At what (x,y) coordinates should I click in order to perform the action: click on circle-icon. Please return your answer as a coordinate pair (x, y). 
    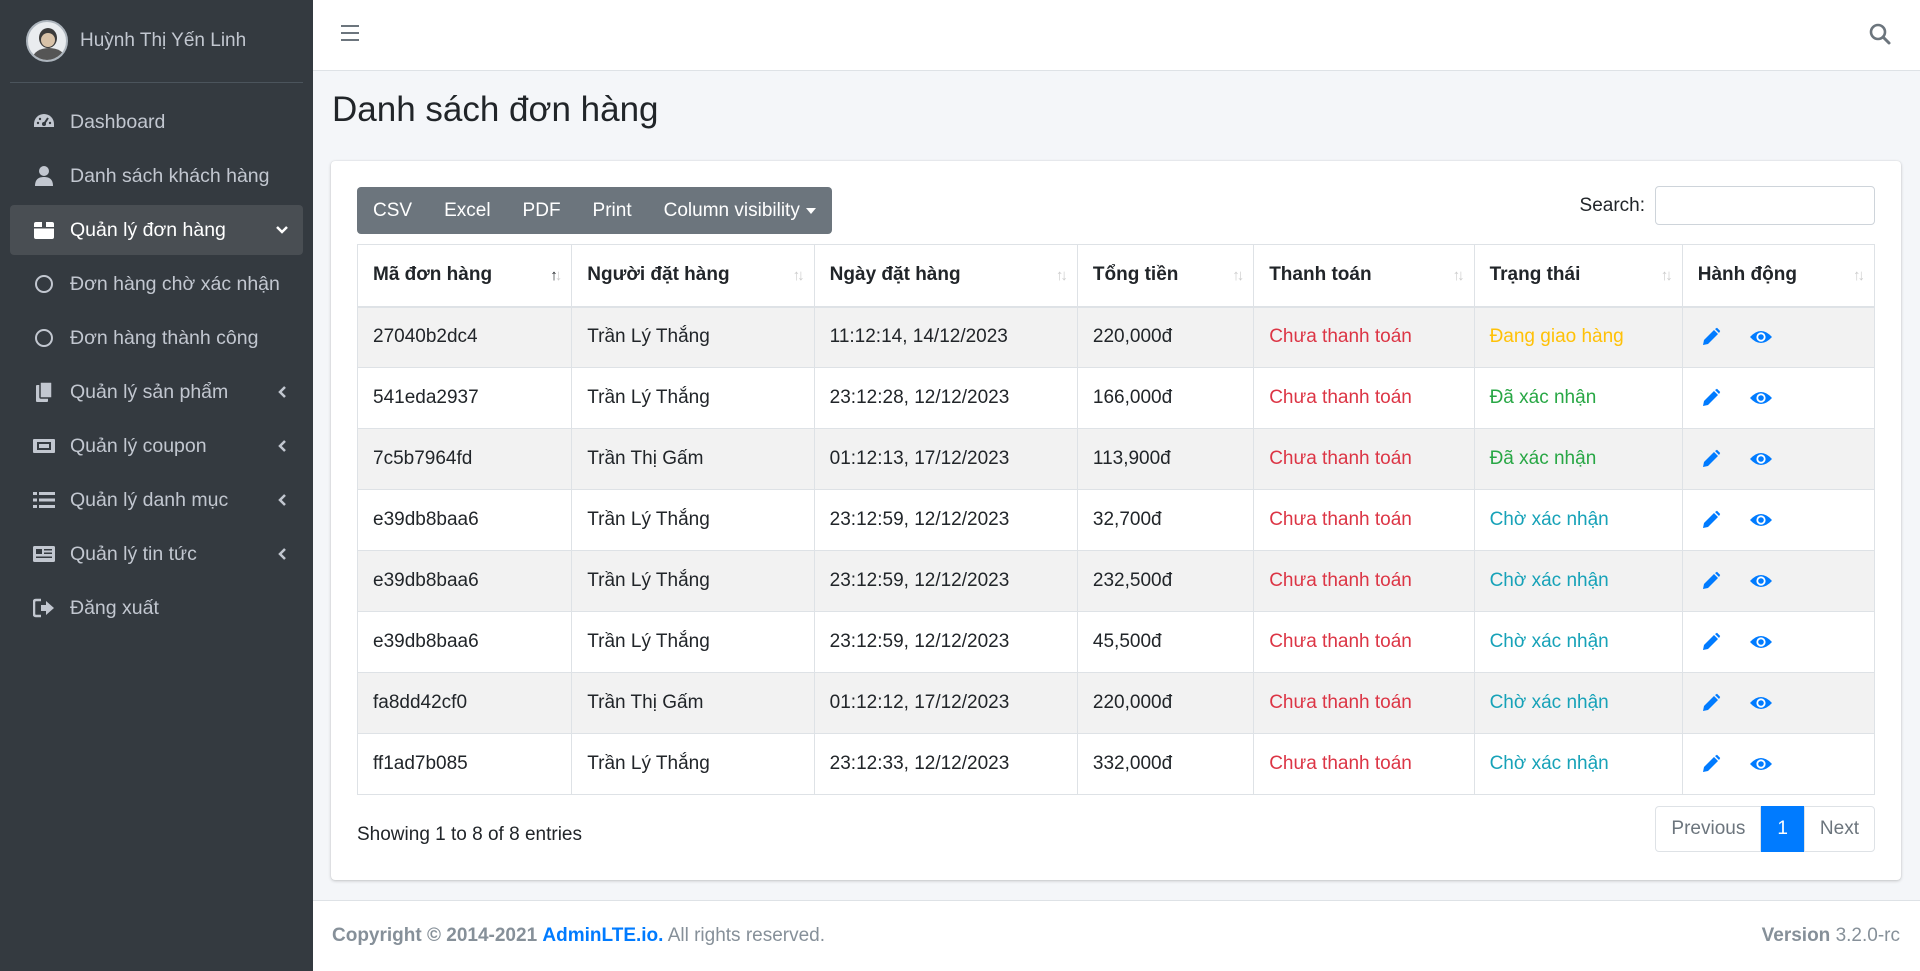
    Looking at the image, I should click on (44, 284).